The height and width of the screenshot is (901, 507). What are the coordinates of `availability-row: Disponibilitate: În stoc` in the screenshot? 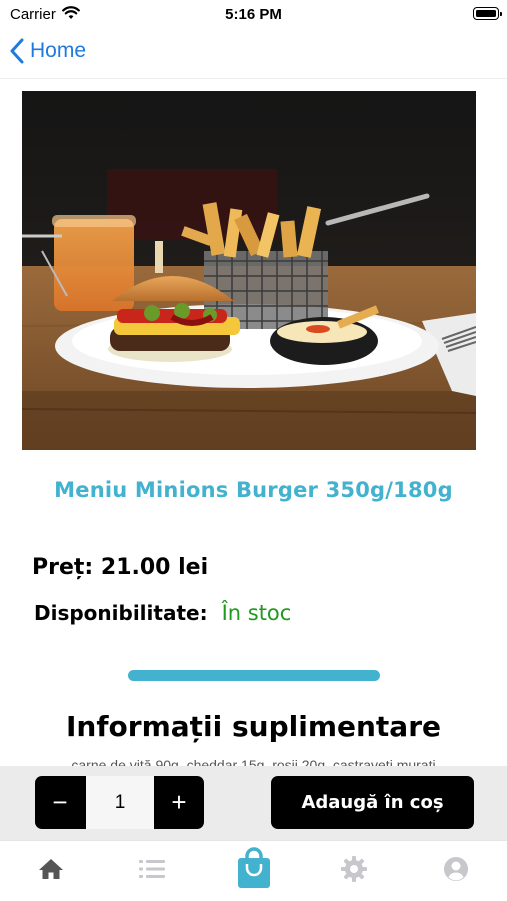 It's located at (162, 613).